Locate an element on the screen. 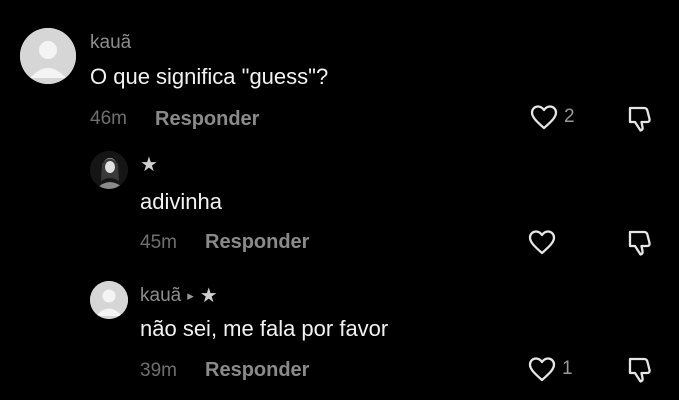 The height and width of the screenshot is (400, 679). like-button is located at coordinates (545, 242).